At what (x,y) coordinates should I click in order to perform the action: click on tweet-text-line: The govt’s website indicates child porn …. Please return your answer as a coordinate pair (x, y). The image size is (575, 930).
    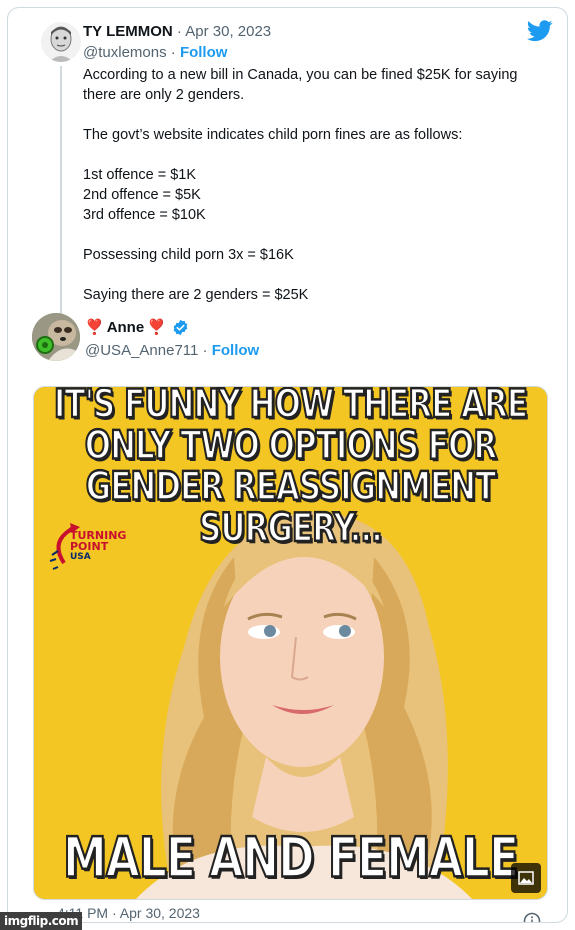
    Looking at the image, I should click on (273, 135).